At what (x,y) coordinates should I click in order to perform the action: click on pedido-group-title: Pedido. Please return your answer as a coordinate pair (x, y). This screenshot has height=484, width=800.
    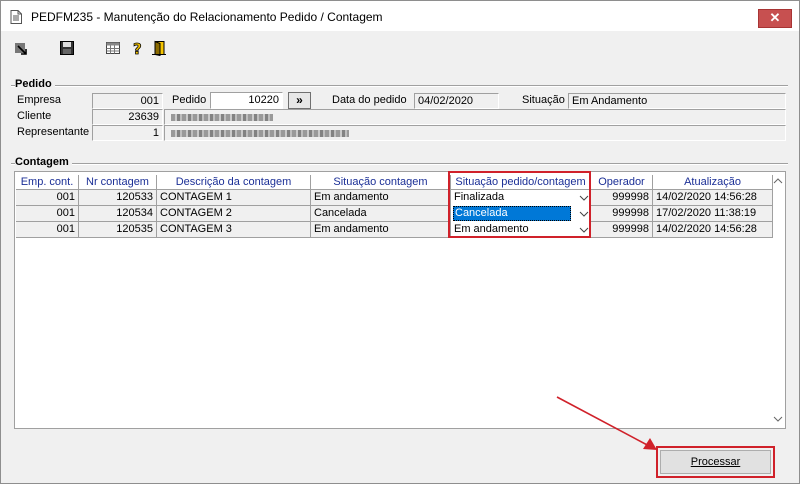
    Looking at the image, I should click on (35, 84).